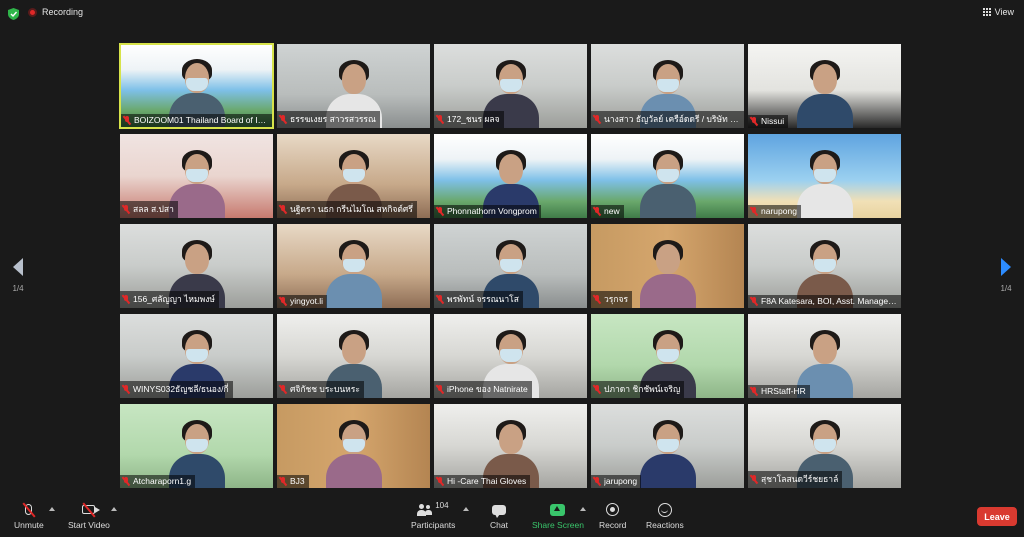 Image resolution: width=1024 pixels, height=537 pixels. What do you see at coordinates (499, 515) in the screenshot?
I see `chat-button: Chat` at bounding box center [499, 515].